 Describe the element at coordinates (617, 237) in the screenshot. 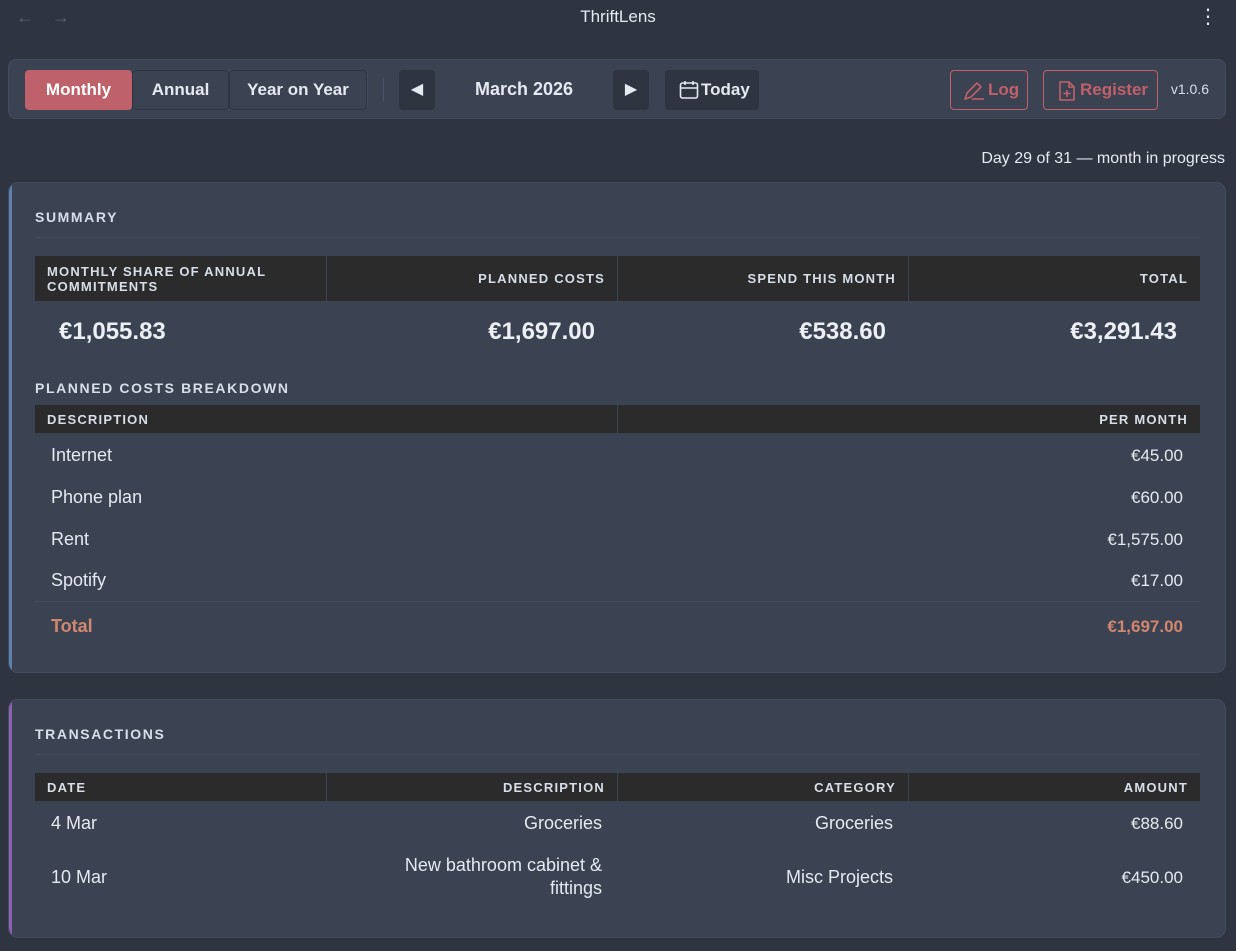

I see `summary-divider` at that location.